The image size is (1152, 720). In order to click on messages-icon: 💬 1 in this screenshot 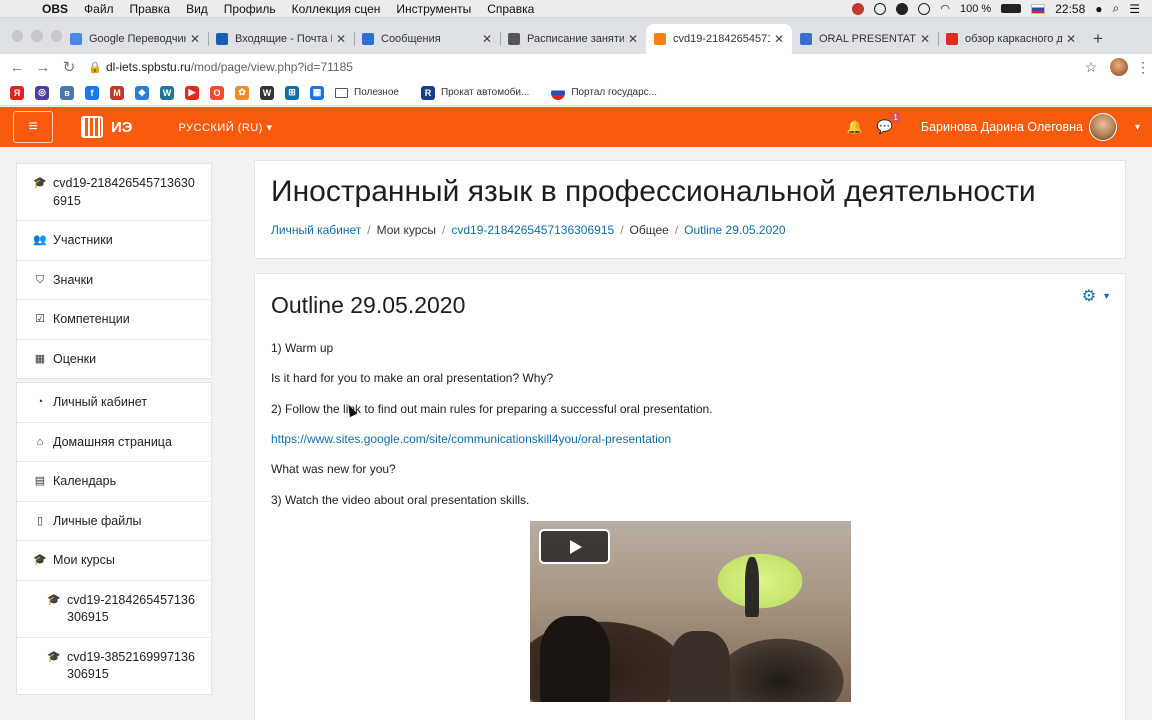, I will do `click(889, 123)`.